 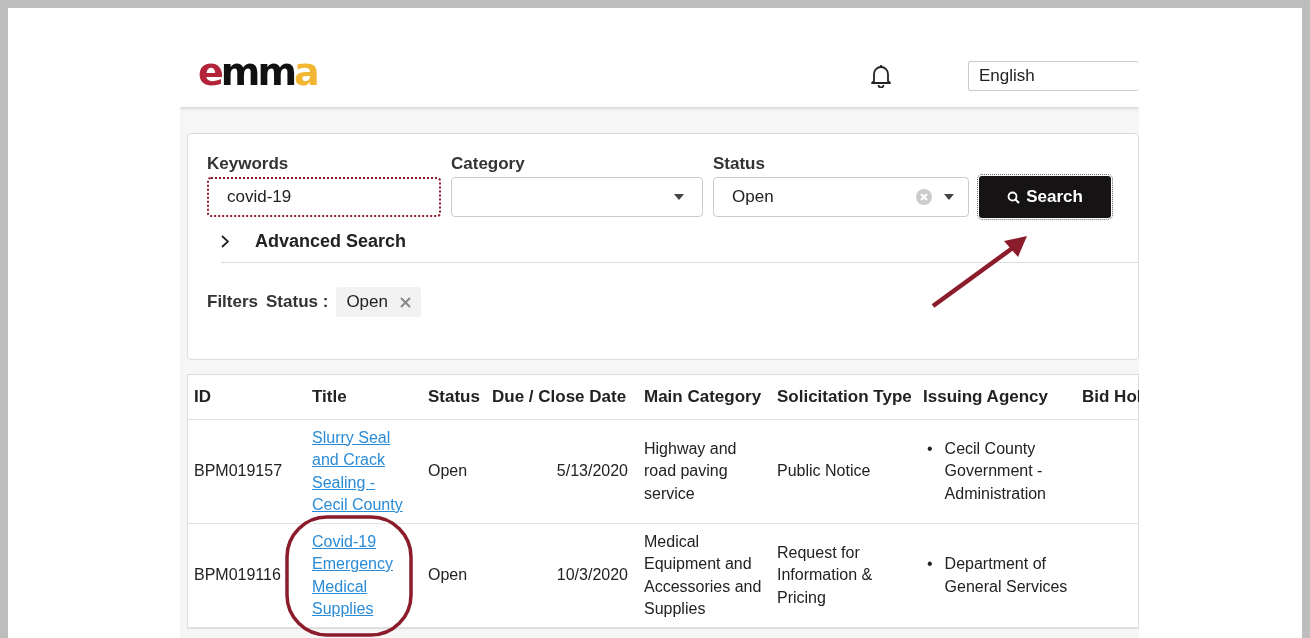 What do you see at coordinates (378, 302) in the screenshot?
I see `filter-chip: Open` at bounding box center [378, 302].